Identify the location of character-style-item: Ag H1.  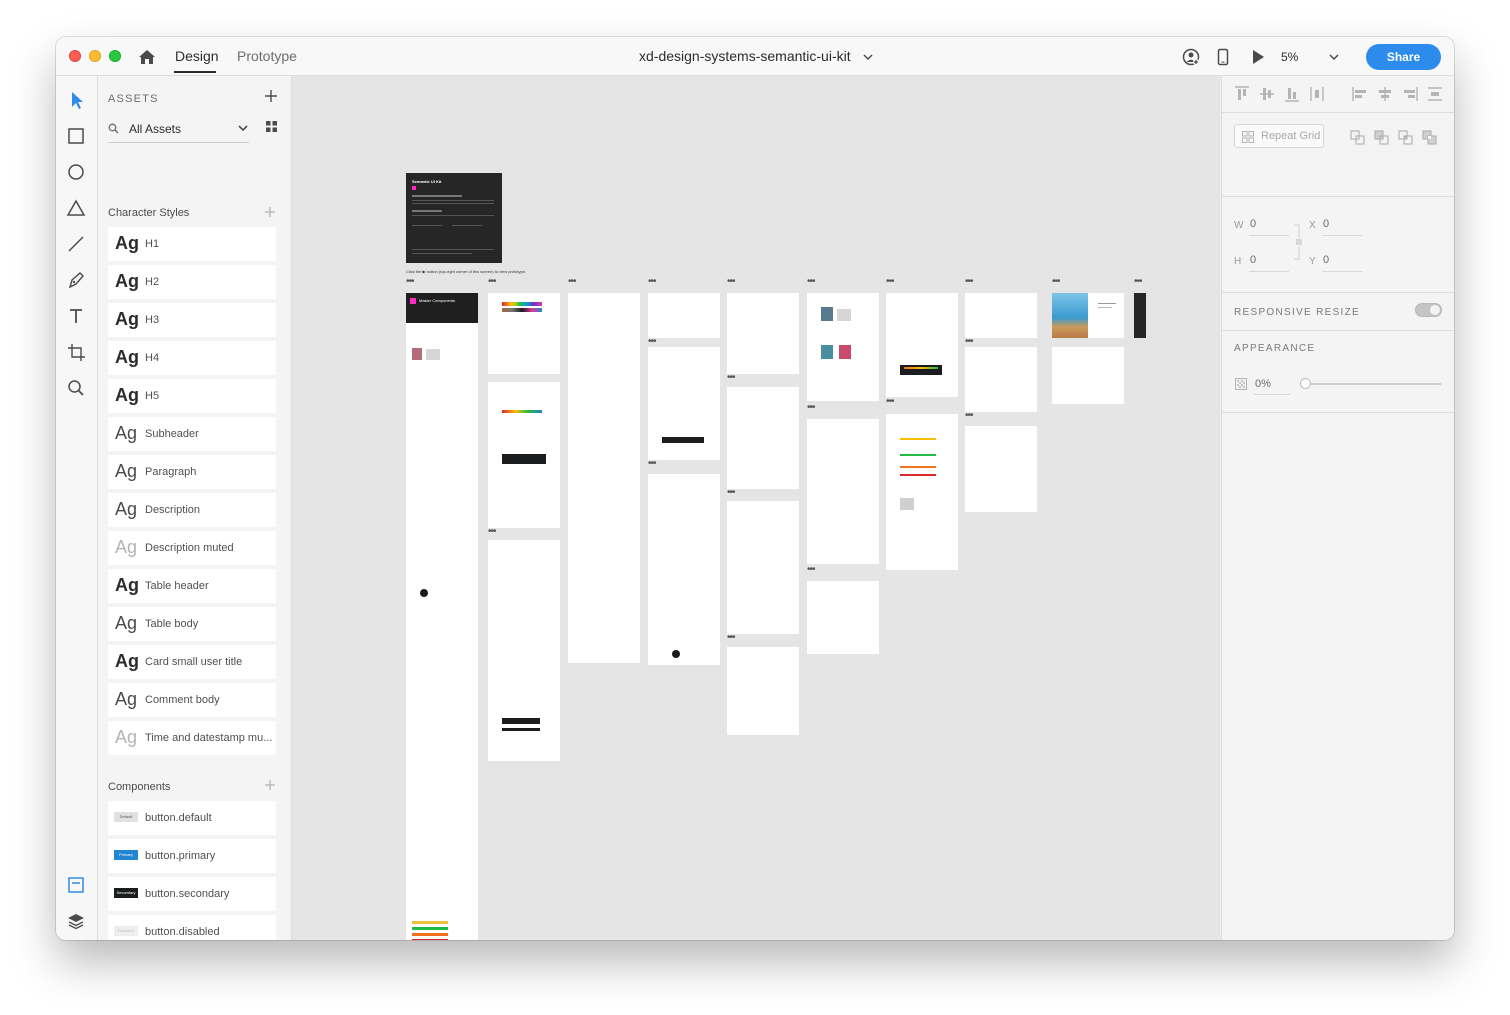
(192, 244).